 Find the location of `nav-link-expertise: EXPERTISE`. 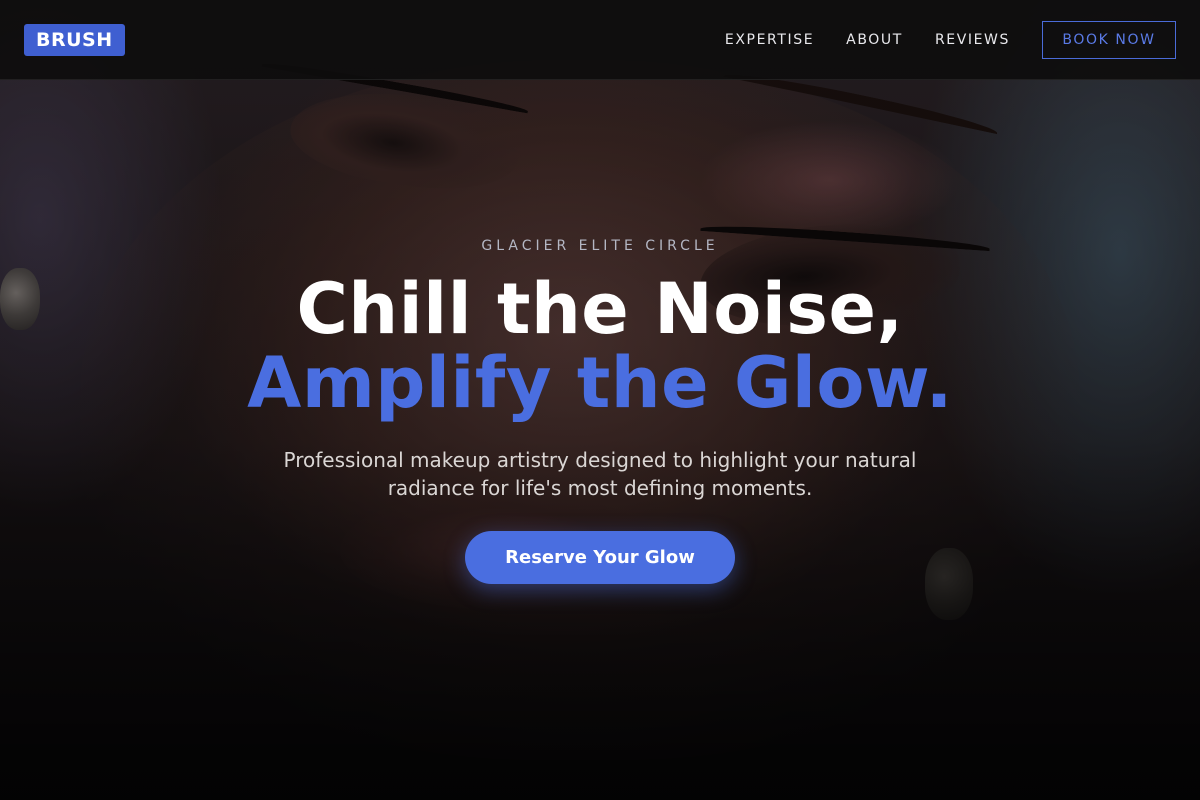

nav-link-expertise: EXPERTISE is located at coordinates (769, 40).